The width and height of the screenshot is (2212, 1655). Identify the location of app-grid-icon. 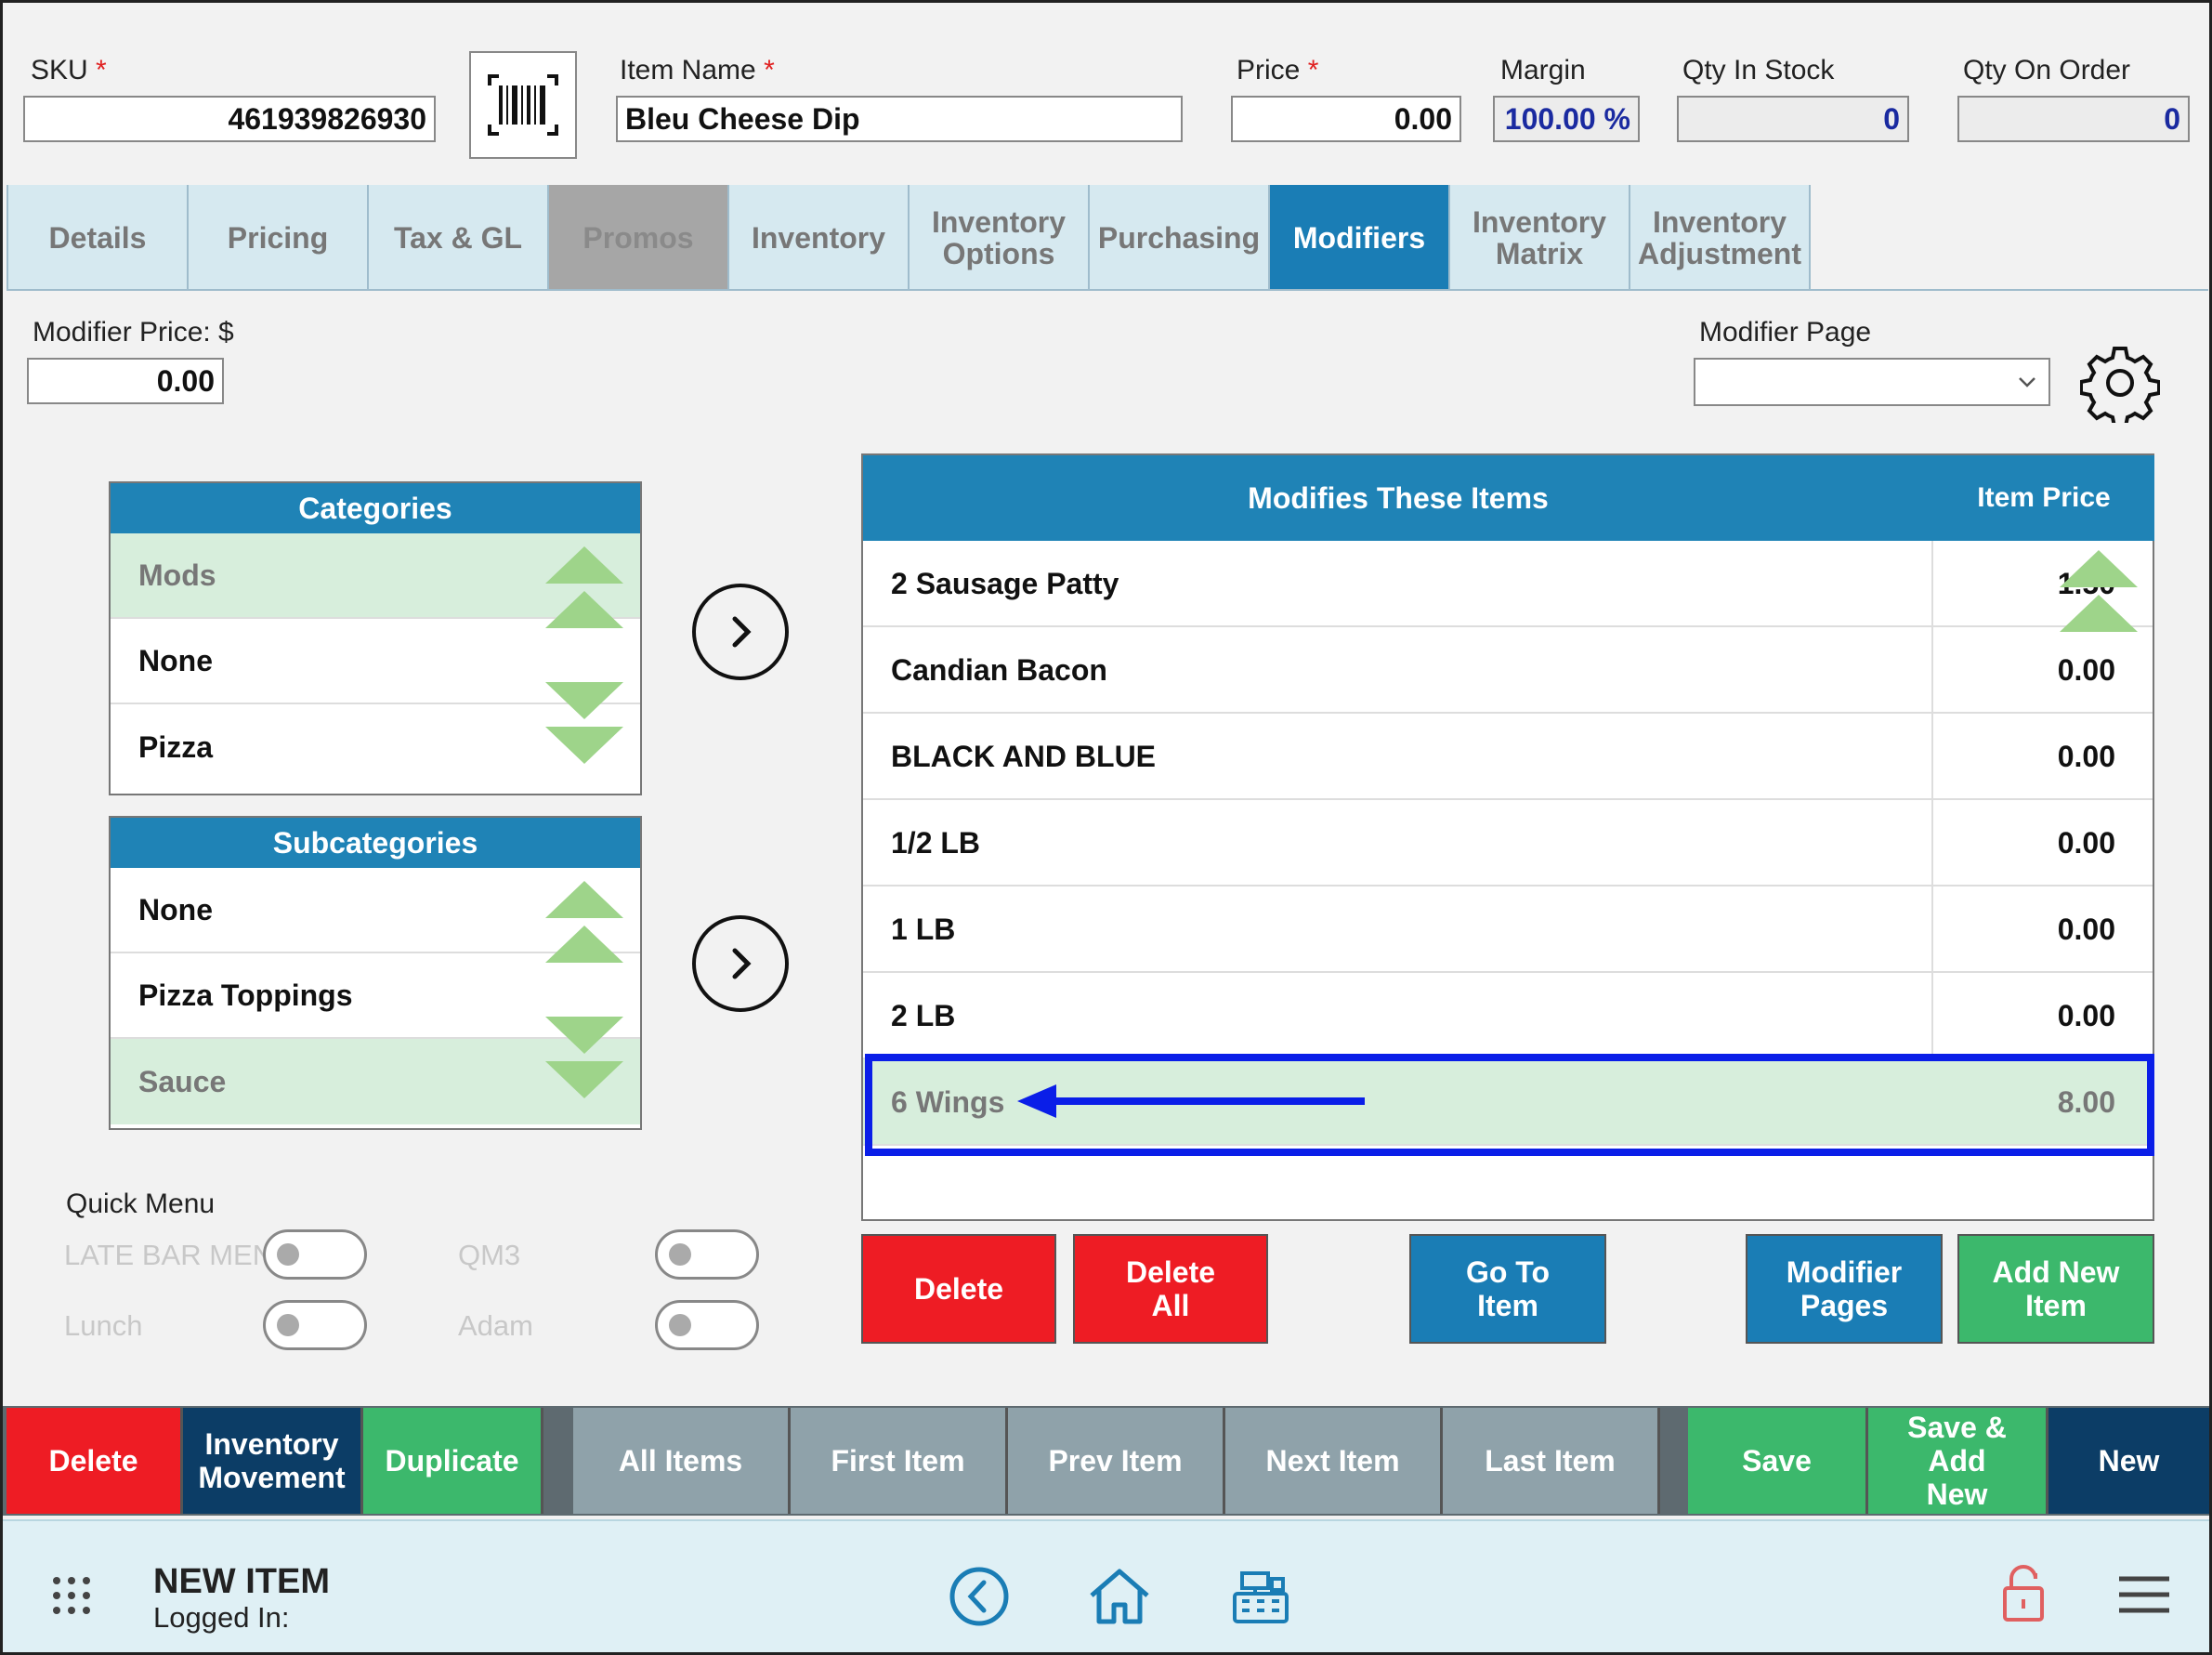
(71, 1595).